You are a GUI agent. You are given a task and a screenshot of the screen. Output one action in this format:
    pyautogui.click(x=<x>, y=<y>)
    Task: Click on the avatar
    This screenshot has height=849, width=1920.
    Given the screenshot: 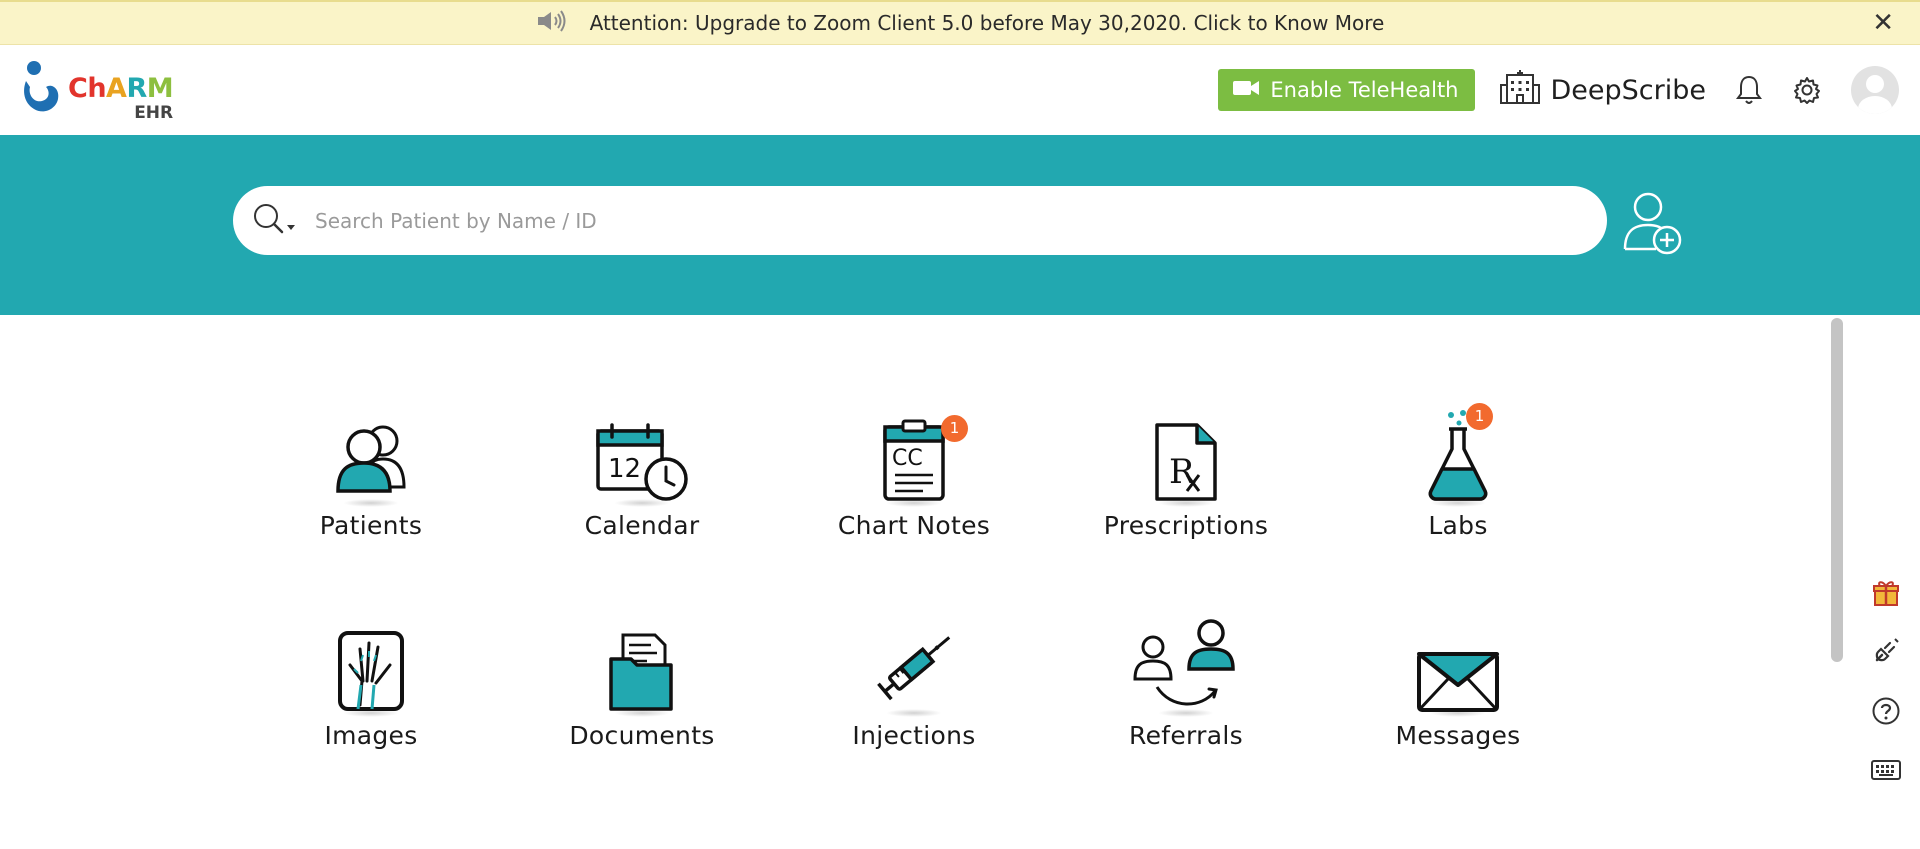 What is the action you would take?
    pyautogui.click(x=1875, y=90)
    